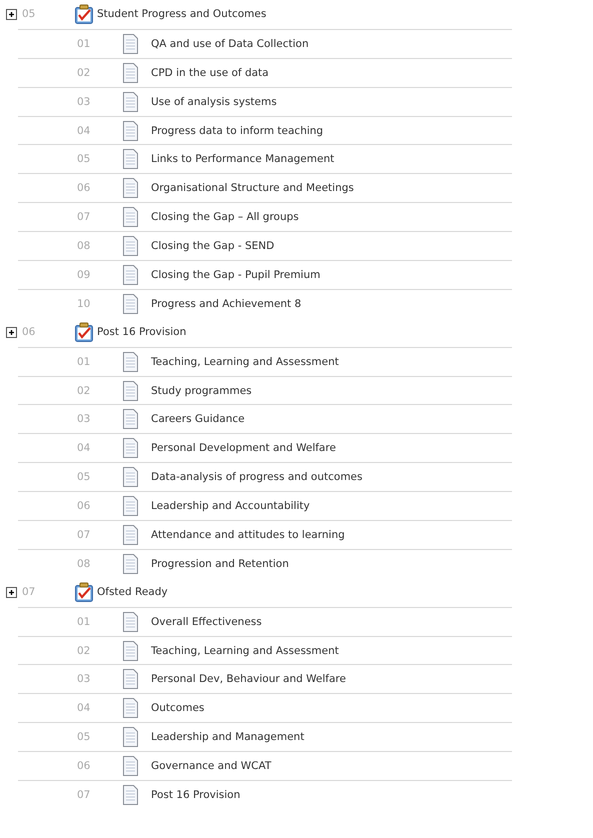 This screenshot has height=838, width=593. Describe the element at coordinates (29, 332) in the screenshot. I see `section-number: 06` at that location.